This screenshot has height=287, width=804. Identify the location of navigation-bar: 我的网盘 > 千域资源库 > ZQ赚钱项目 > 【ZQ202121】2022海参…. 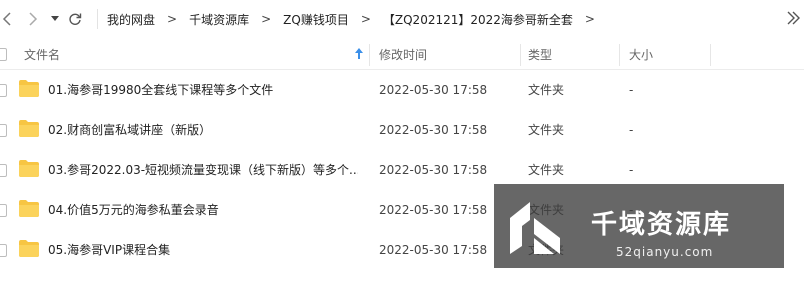
(402, 19).